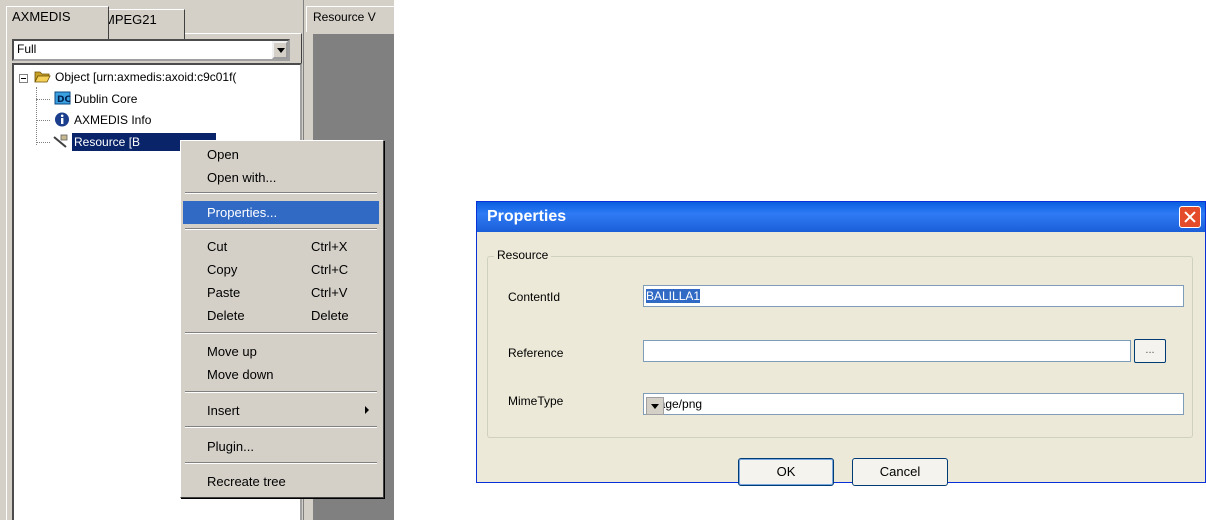 The height and width of the screenshot is (520, 1206). Describe the element at coordinates (141, 24) in the screenshot. I see `tab-mpeg21: MPEG21` at that location.